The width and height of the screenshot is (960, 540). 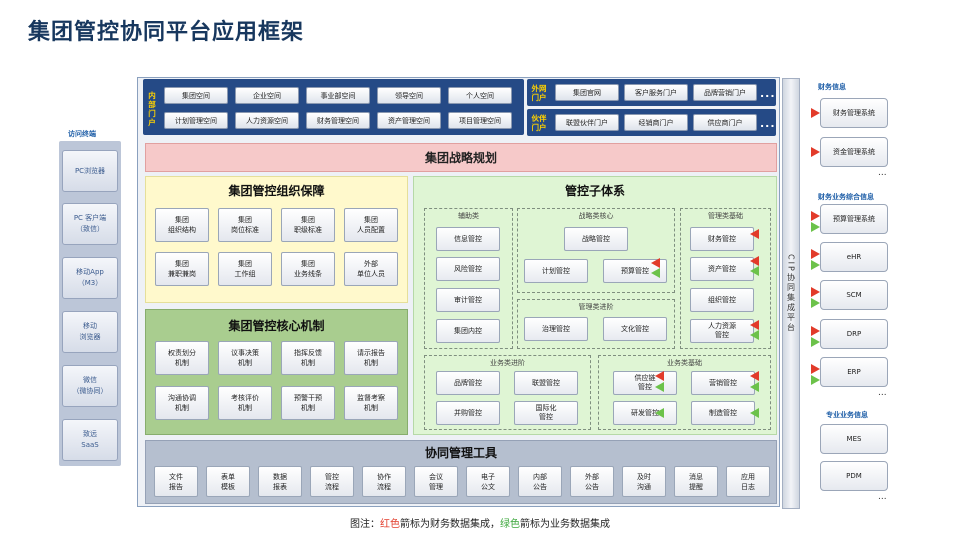 I want to click on control-item: 风险管控, so click(x=468, y=269).